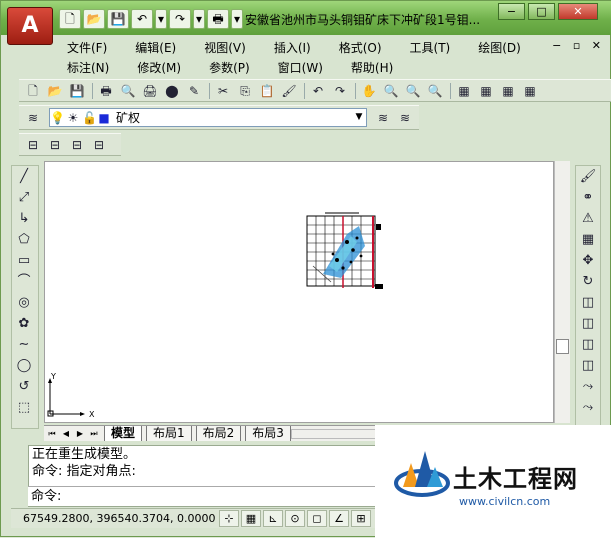 This screenshot has width=611, height=538. I want to click on close-button: ✕, so click(578, 11).